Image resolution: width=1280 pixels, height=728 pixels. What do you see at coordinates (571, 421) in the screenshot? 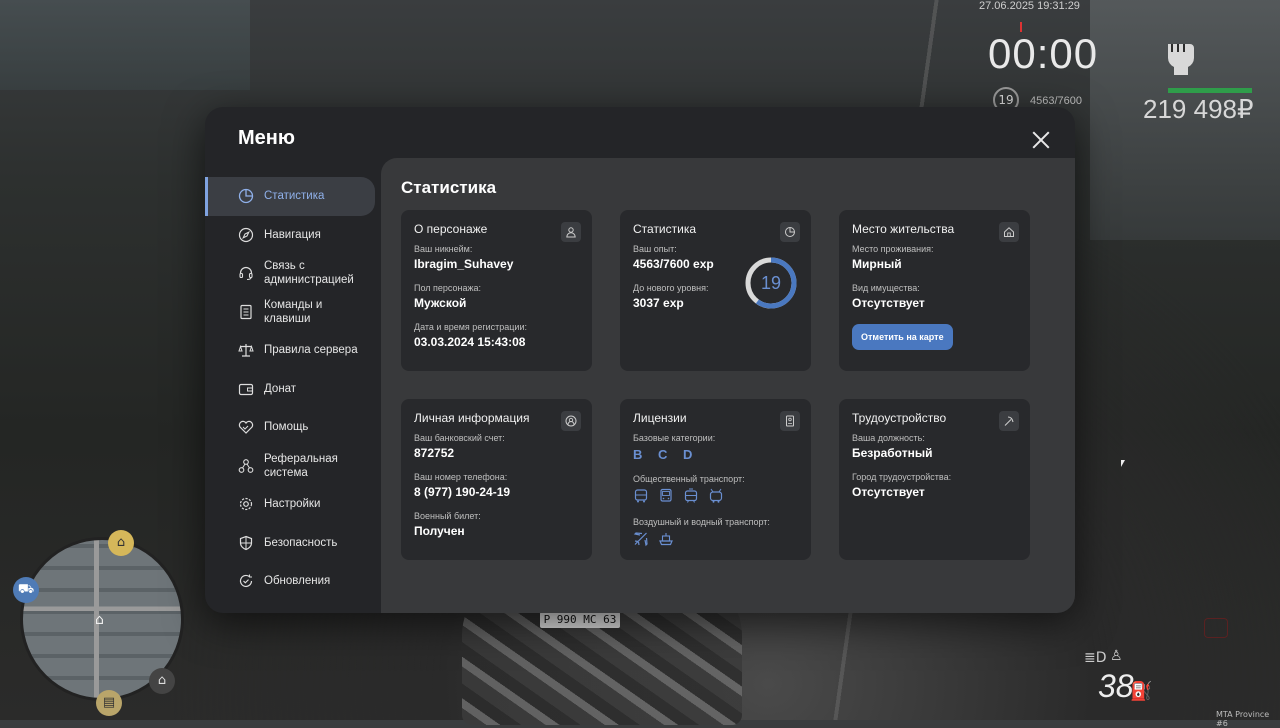
I see `user-circle-icon` at bounding box center [571, 421].